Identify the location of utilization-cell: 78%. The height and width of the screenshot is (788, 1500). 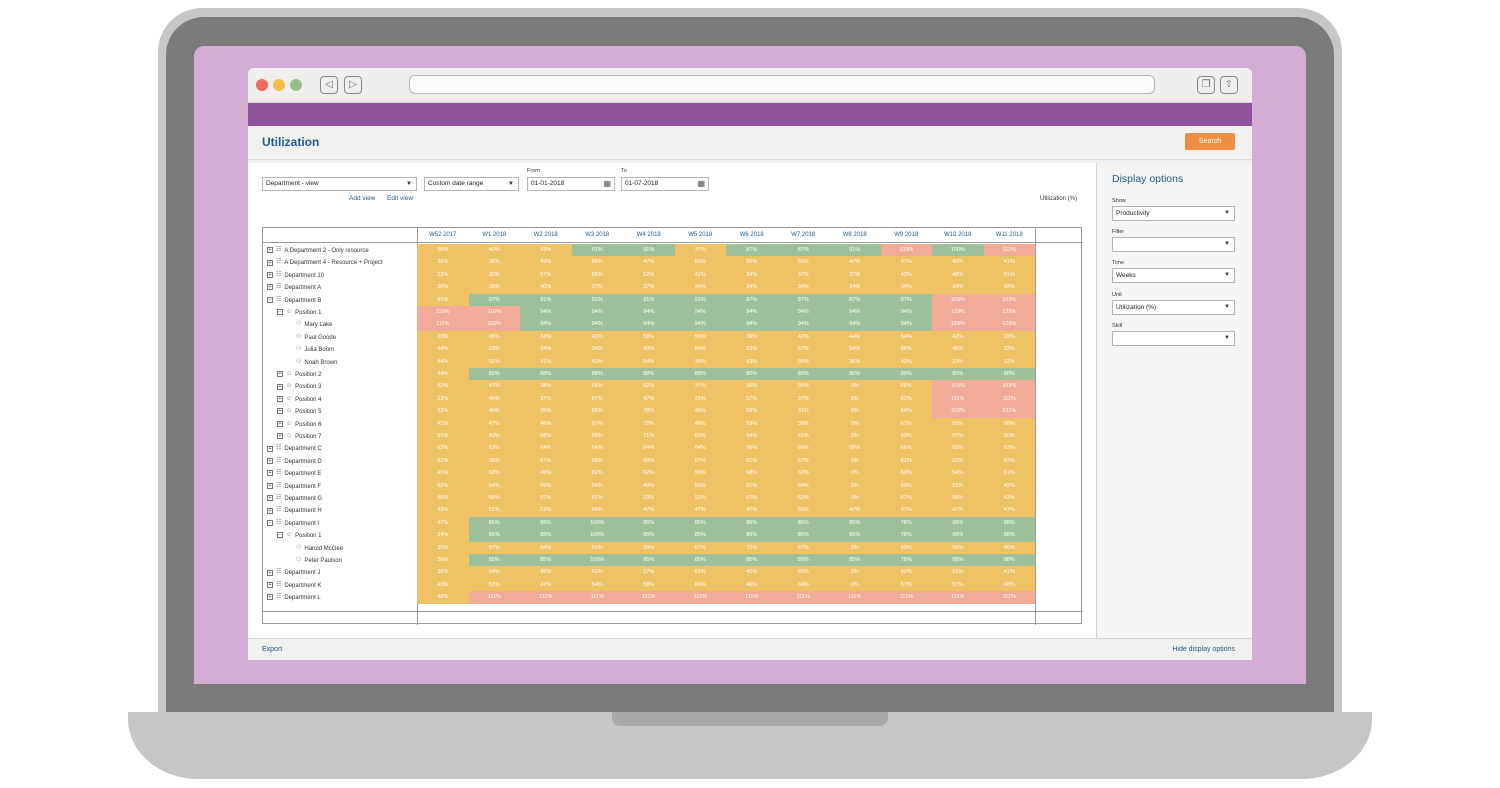
(649, 411).